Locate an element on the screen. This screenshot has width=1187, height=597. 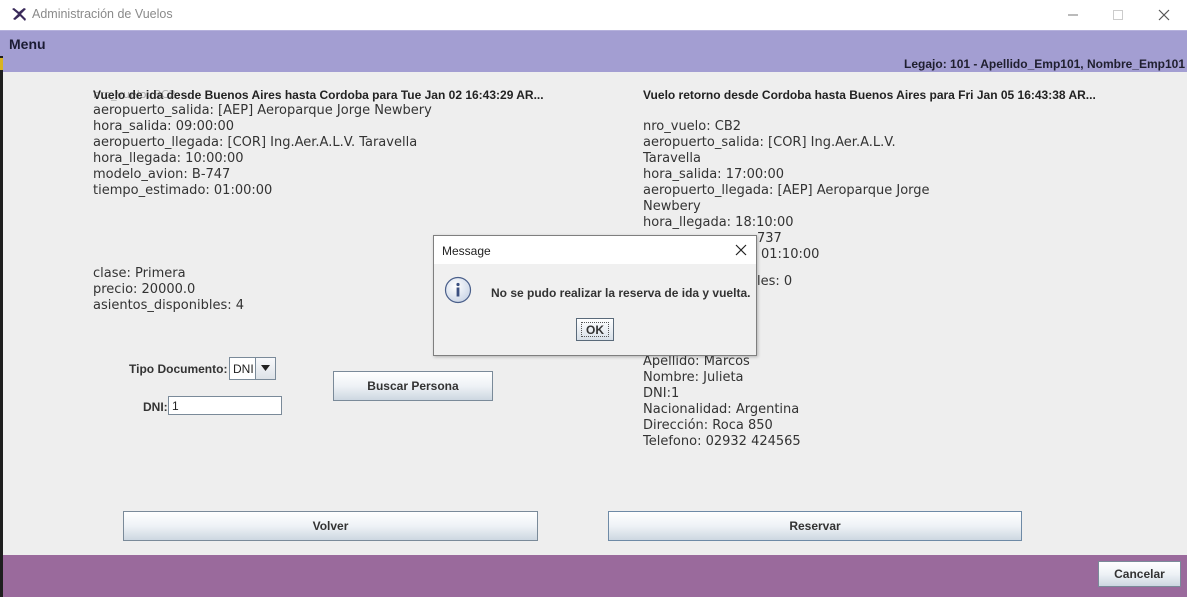
tipo-documento-label: Tipo Documento: is located at coordinates (178, 369).